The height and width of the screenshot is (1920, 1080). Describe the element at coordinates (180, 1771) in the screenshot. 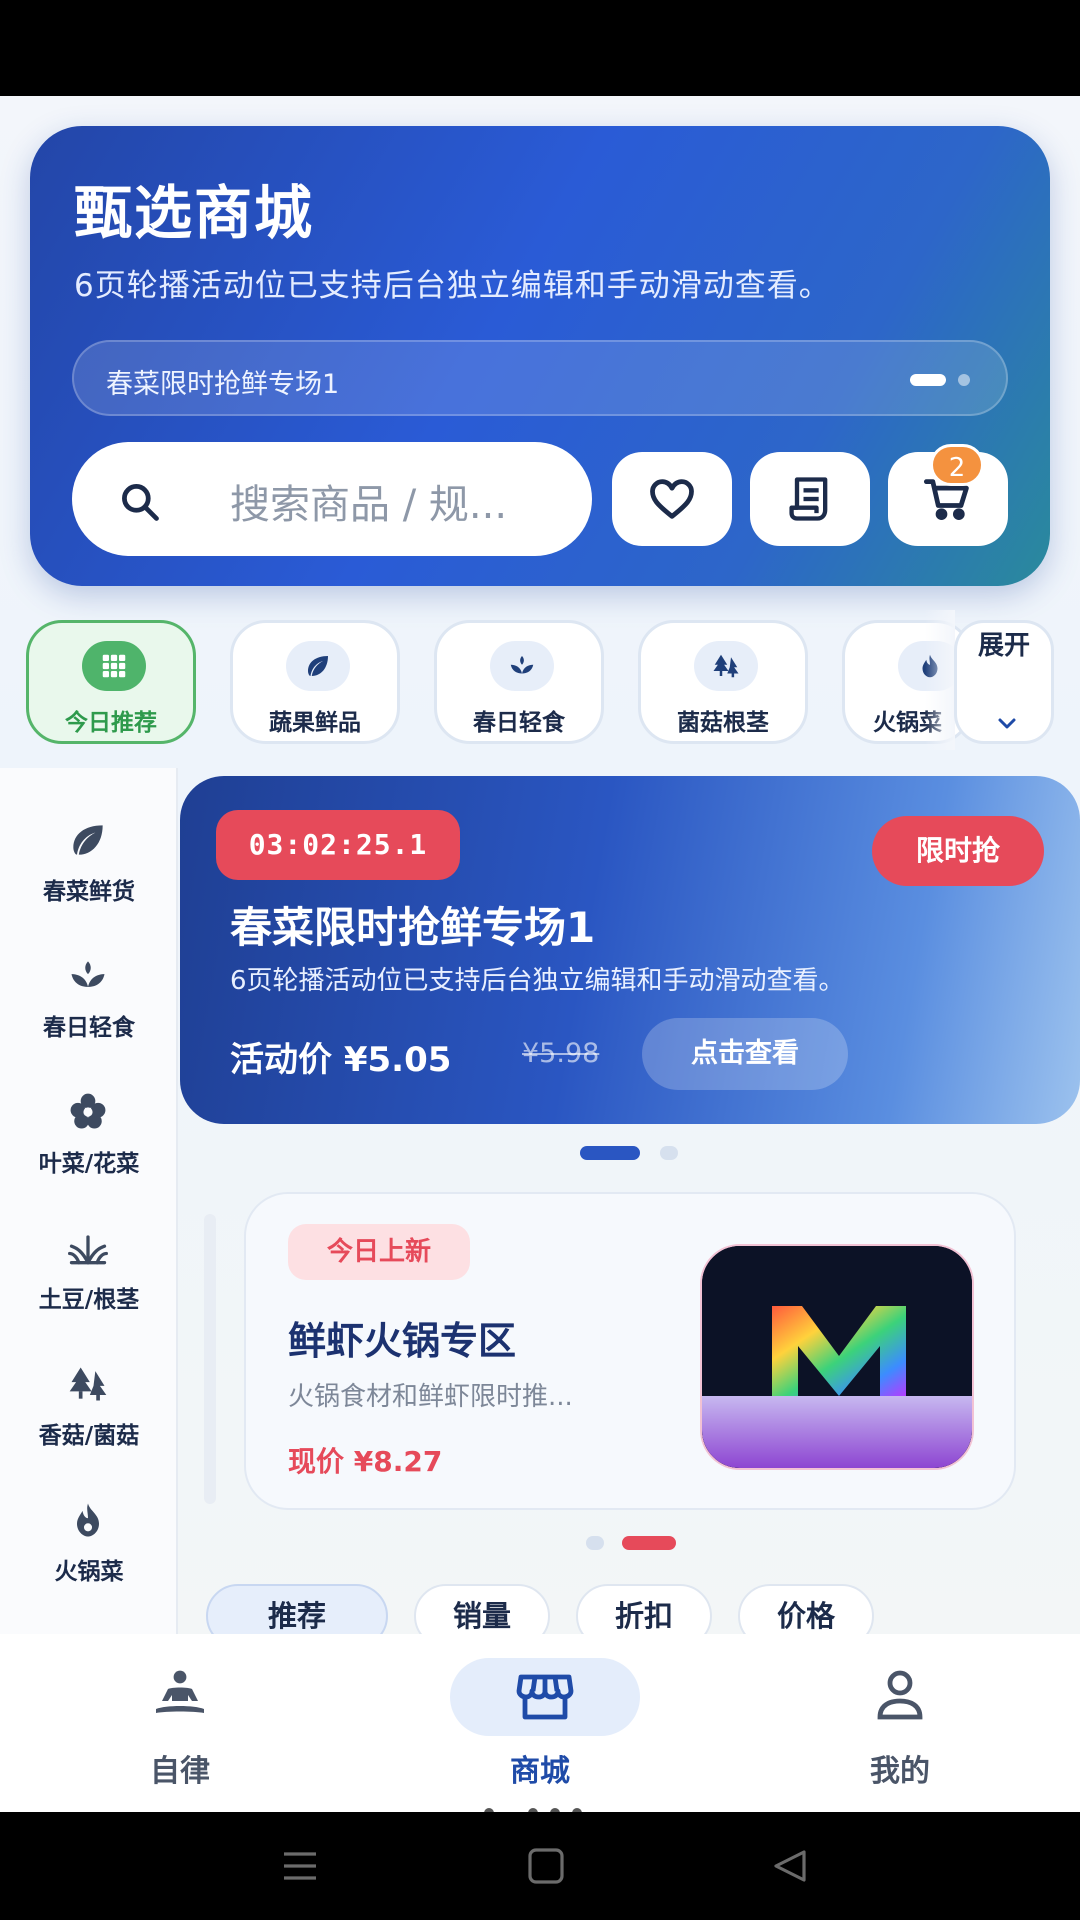

I see `nav-label: 自律` at that location.